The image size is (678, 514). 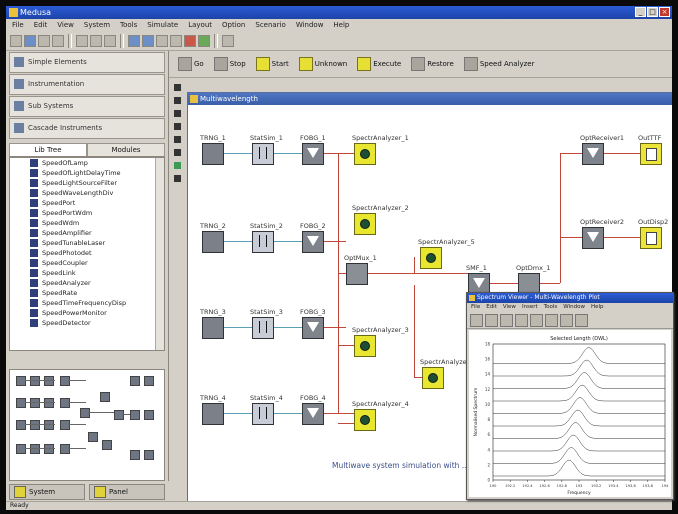 What do you see at coordinates (365, 224) in the screenshot?
I see `block-spa2` at bounding box center [365, 224].